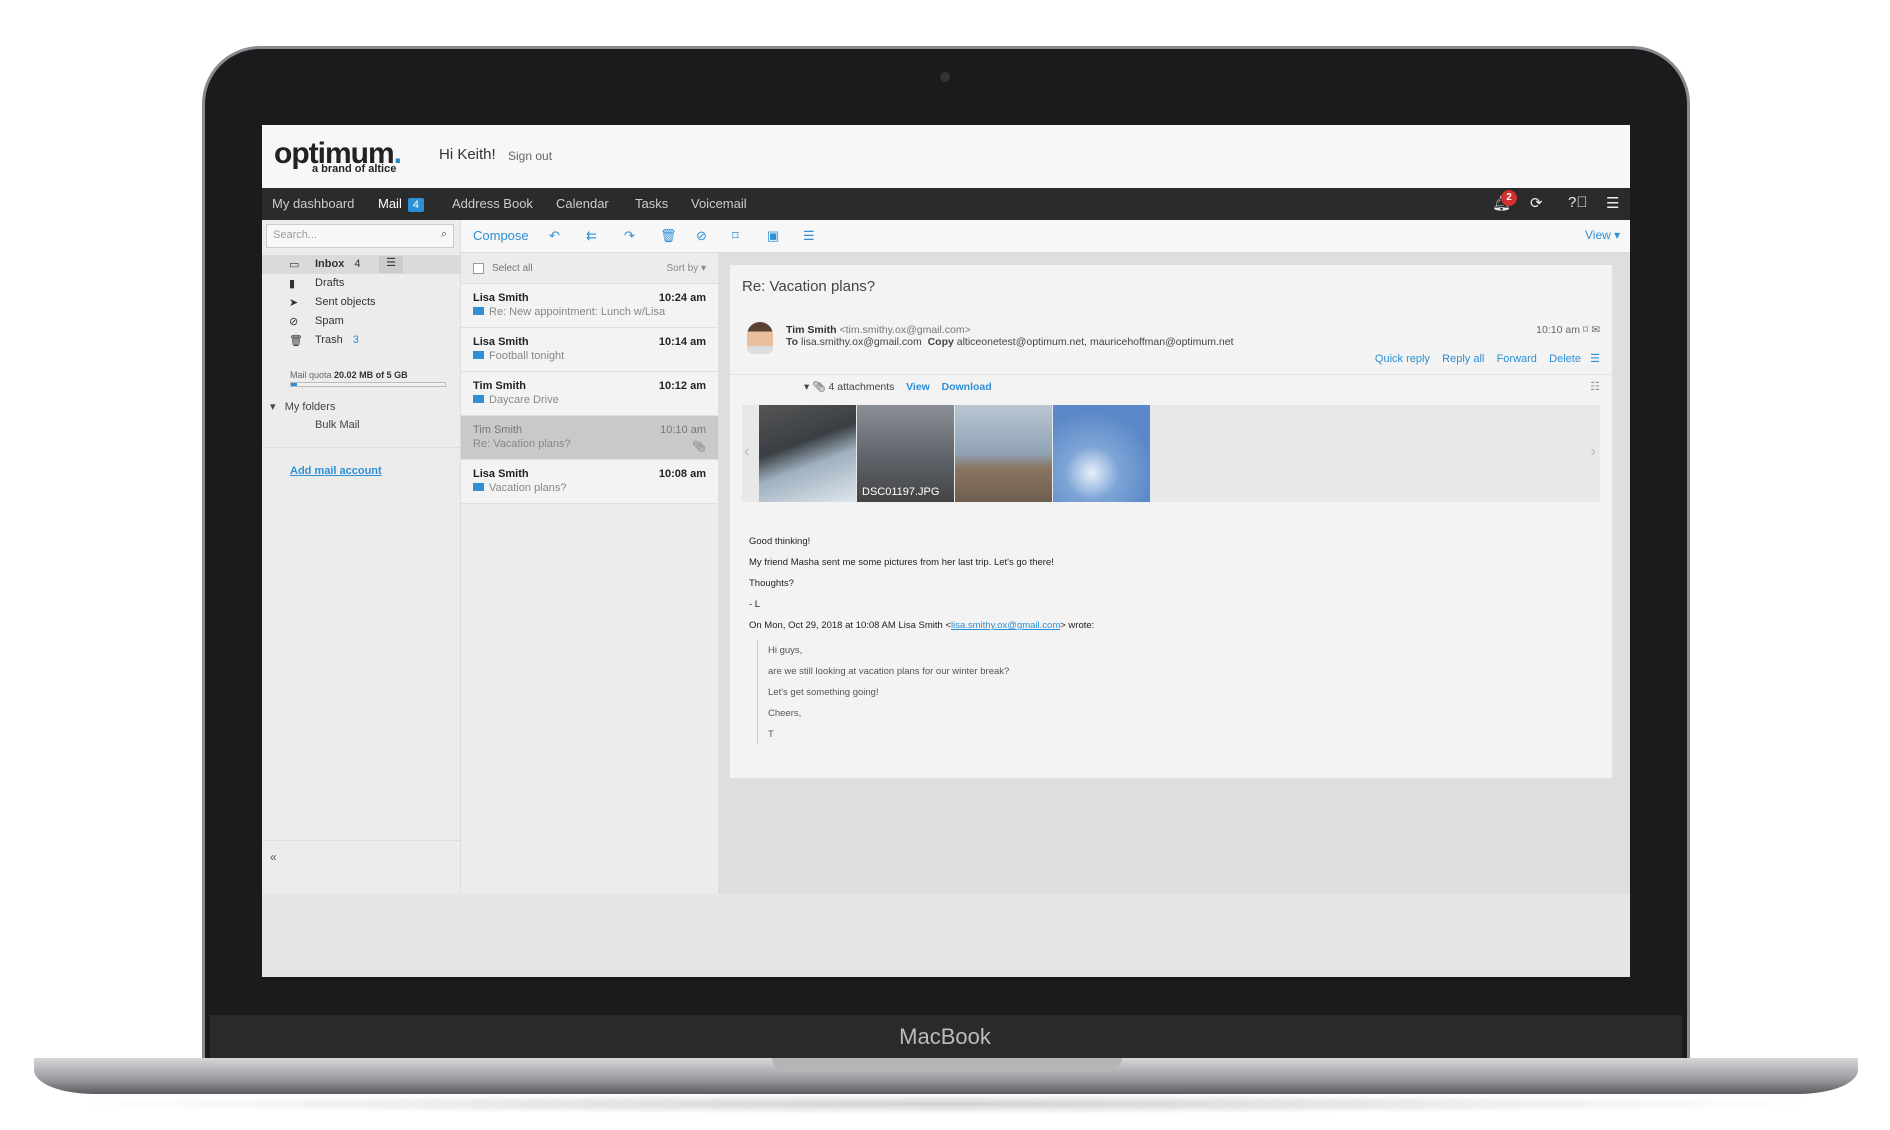 The height and width of the screenshot is (1130, 1890). What do you see at coordinates (651, 203) in the screenshot?
I see `nav-tasks: Tasks` at bounding box center [651, 203].